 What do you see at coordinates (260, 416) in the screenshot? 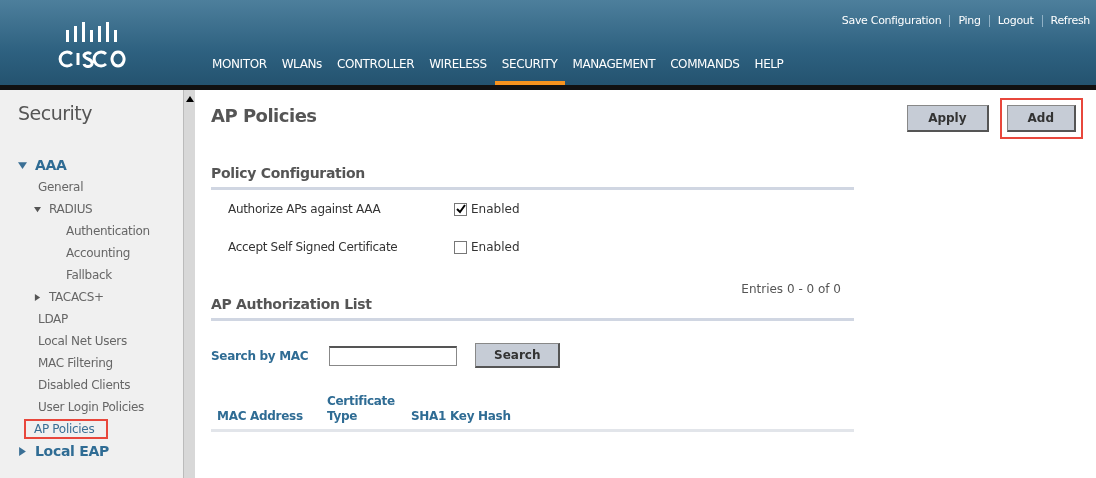
I see `column-header: MAC Address` at bounding box center [260, 416].